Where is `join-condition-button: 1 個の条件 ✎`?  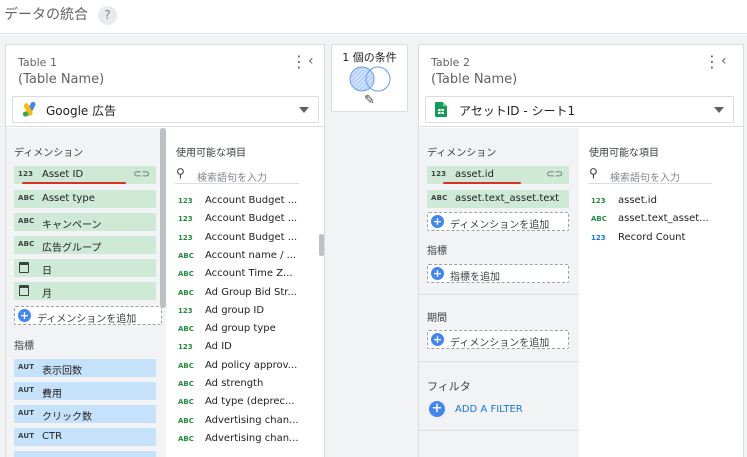
join-condition-button: 1 個の条件 ✎ is located at coordinates (369, 78).